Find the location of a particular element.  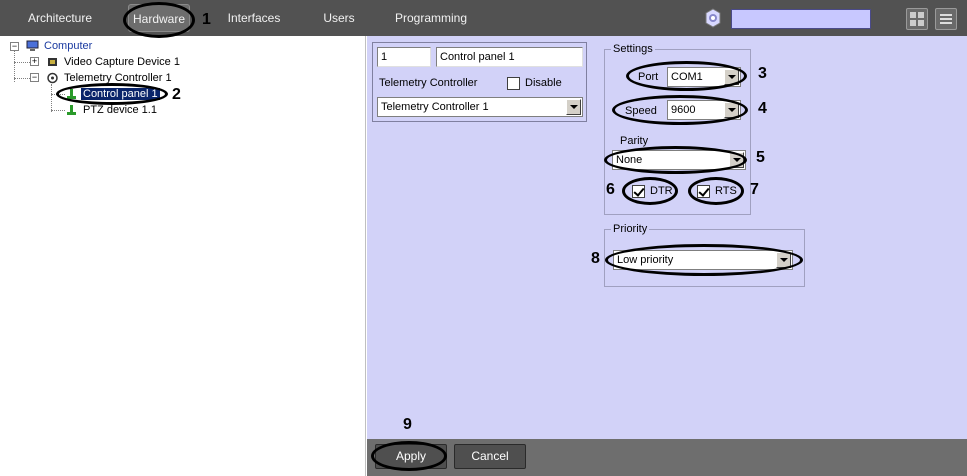

priority-legend: Priority is located at coordinates (630, 229).